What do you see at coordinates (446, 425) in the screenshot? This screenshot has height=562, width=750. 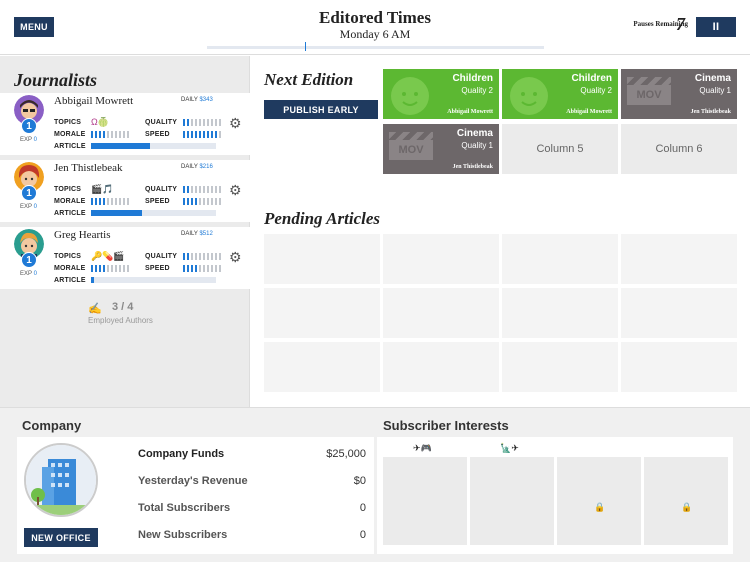 I see `subscriber-interests-title: Subscriber Interests` at bounding box center [446, 425].